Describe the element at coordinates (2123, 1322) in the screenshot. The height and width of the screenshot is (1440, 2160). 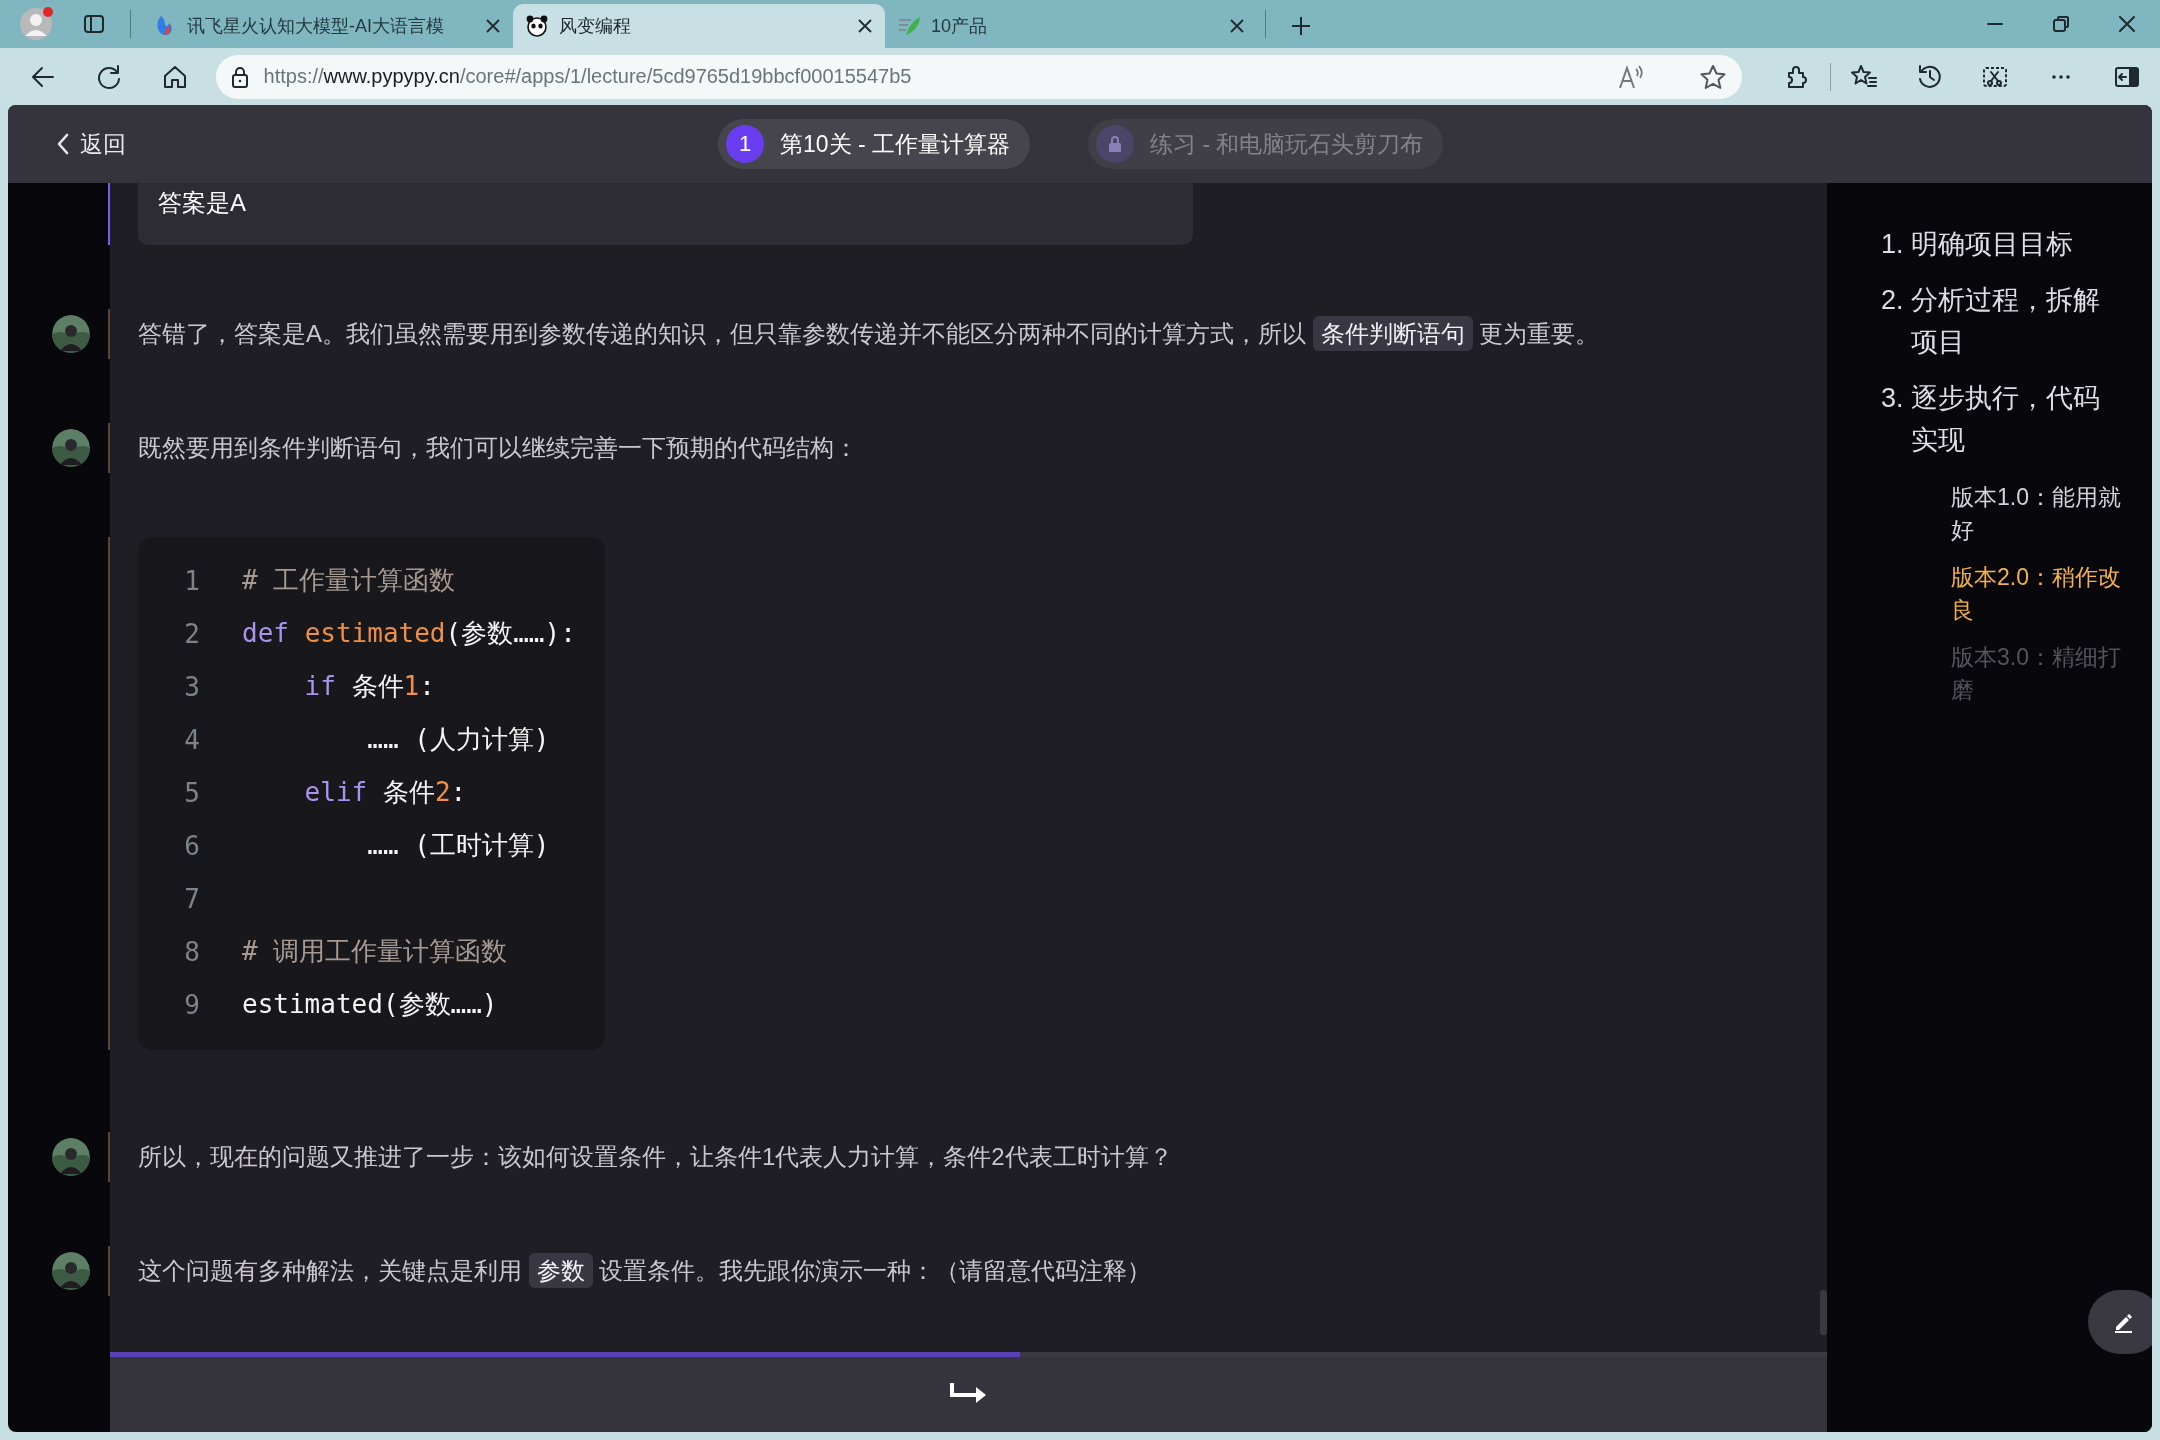
I see `pencil-icon` at that location.